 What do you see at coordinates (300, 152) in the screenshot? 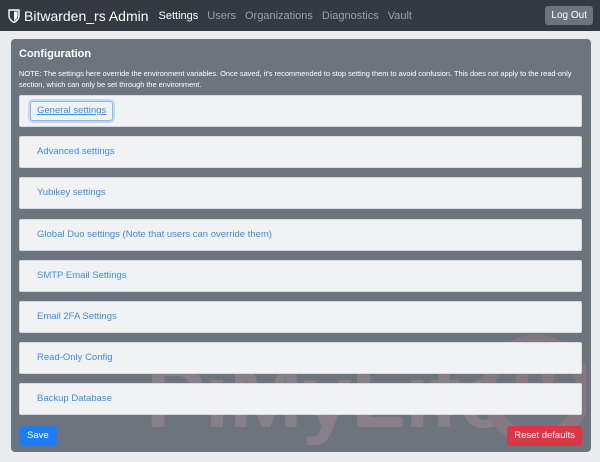
I see `section-advanced-settings: Advanced settings` at bounding box center [300, 152].